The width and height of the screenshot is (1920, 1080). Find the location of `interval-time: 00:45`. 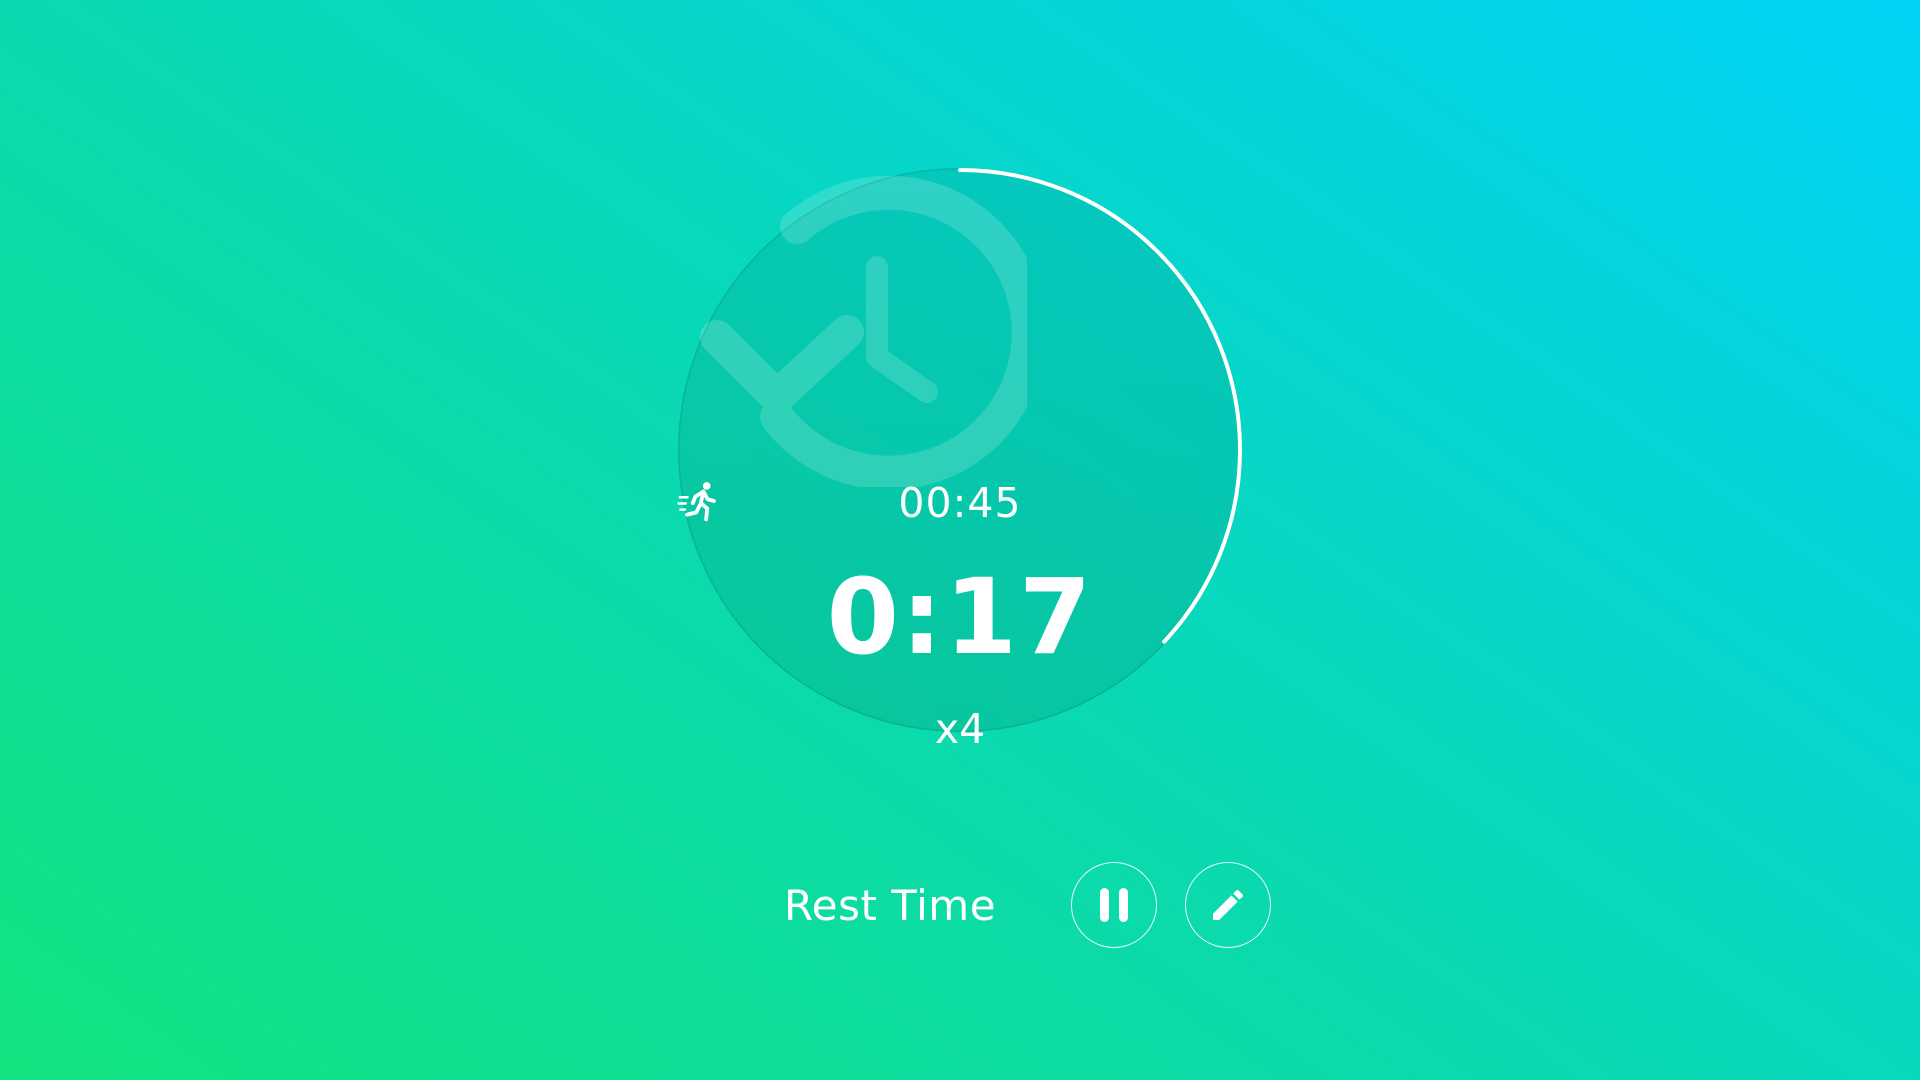

interval-time: 00:45 is located at coordinates (960, 503).